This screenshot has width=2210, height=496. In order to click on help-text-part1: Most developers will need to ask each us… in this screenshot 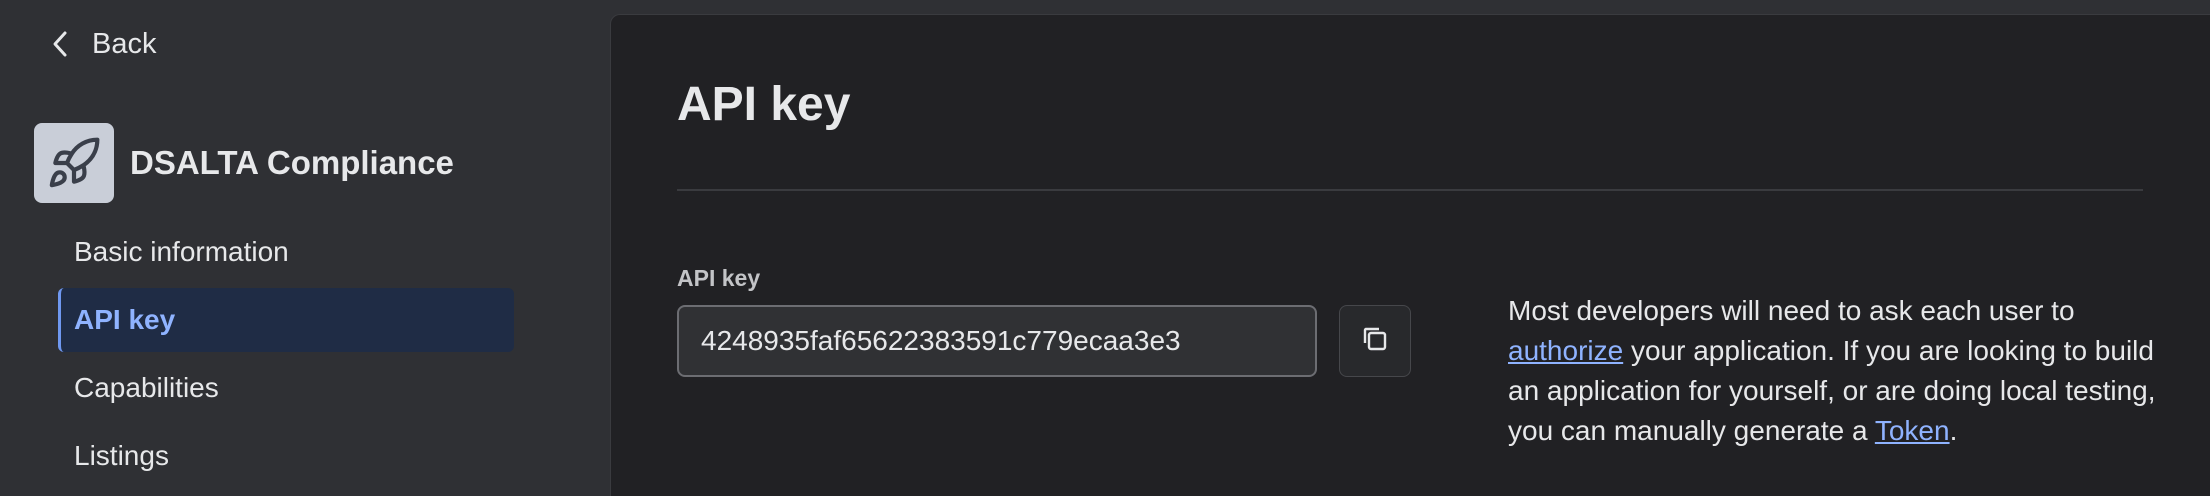, I will do `click(1791, 310)`.